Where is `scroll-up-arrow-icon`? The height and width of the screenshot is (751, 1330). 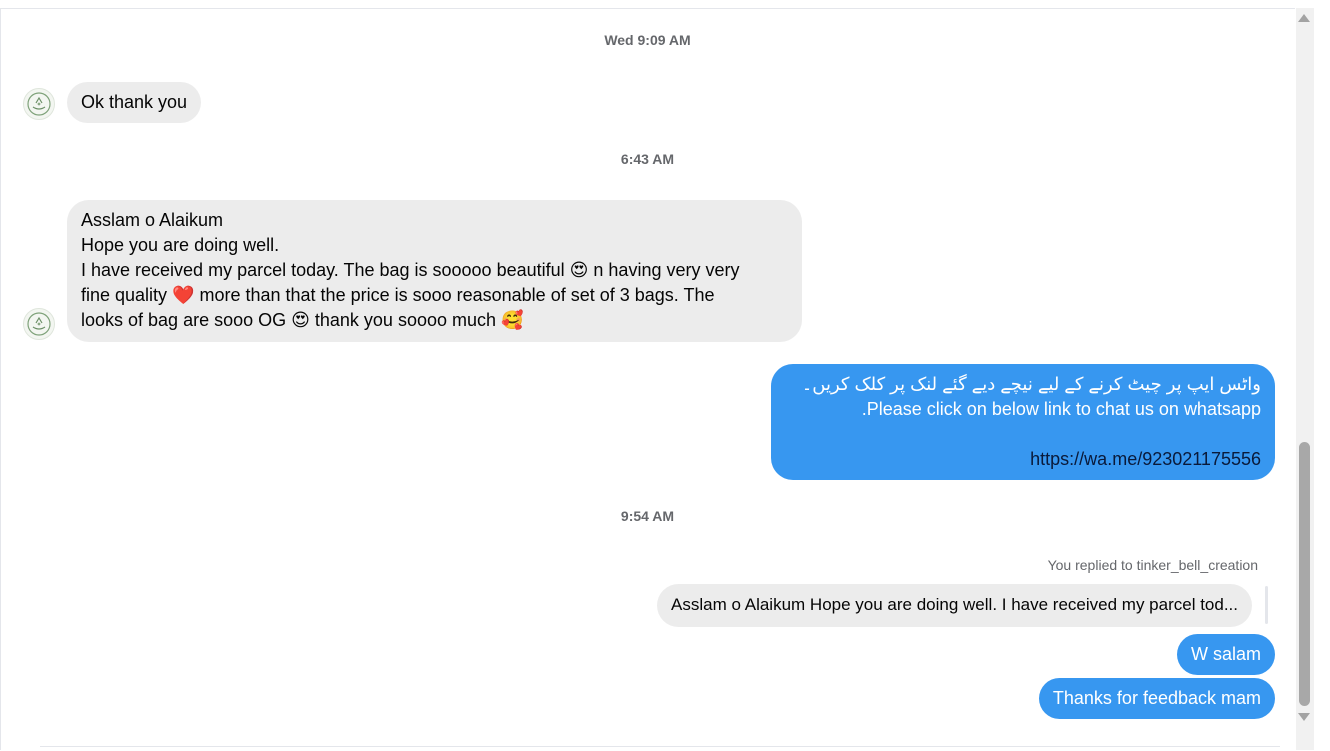 scroll-up-arrow-icon is located at coordinates (1304, 18).